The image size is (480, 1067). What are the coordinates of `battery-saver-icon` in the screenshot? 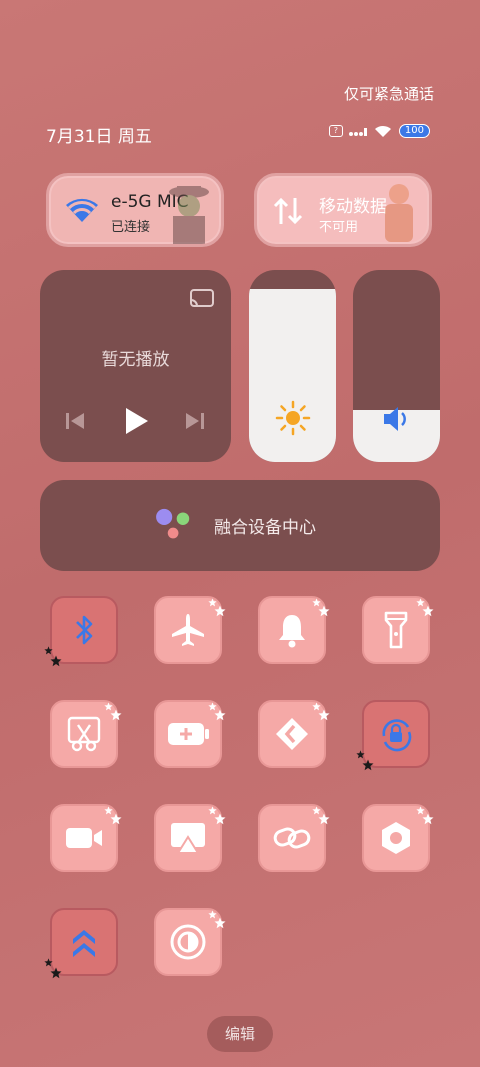 It's located at (188, 734).